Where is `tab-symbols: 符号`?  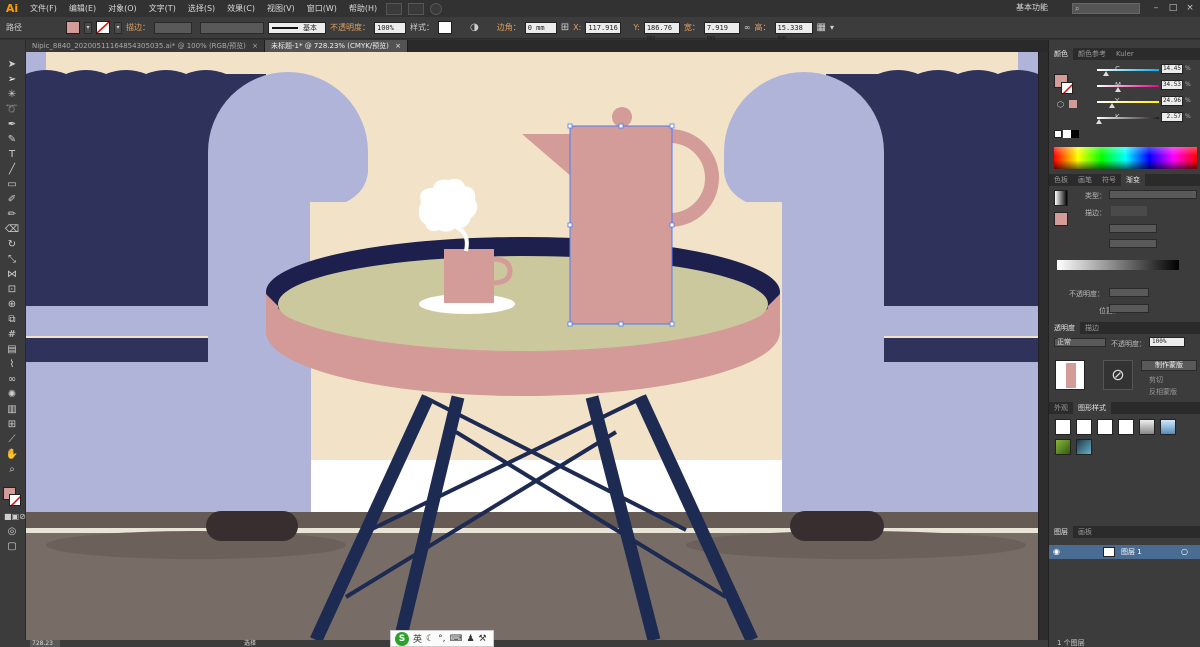 tab-symbols: 符号 is located at coordinates (1109, 180).